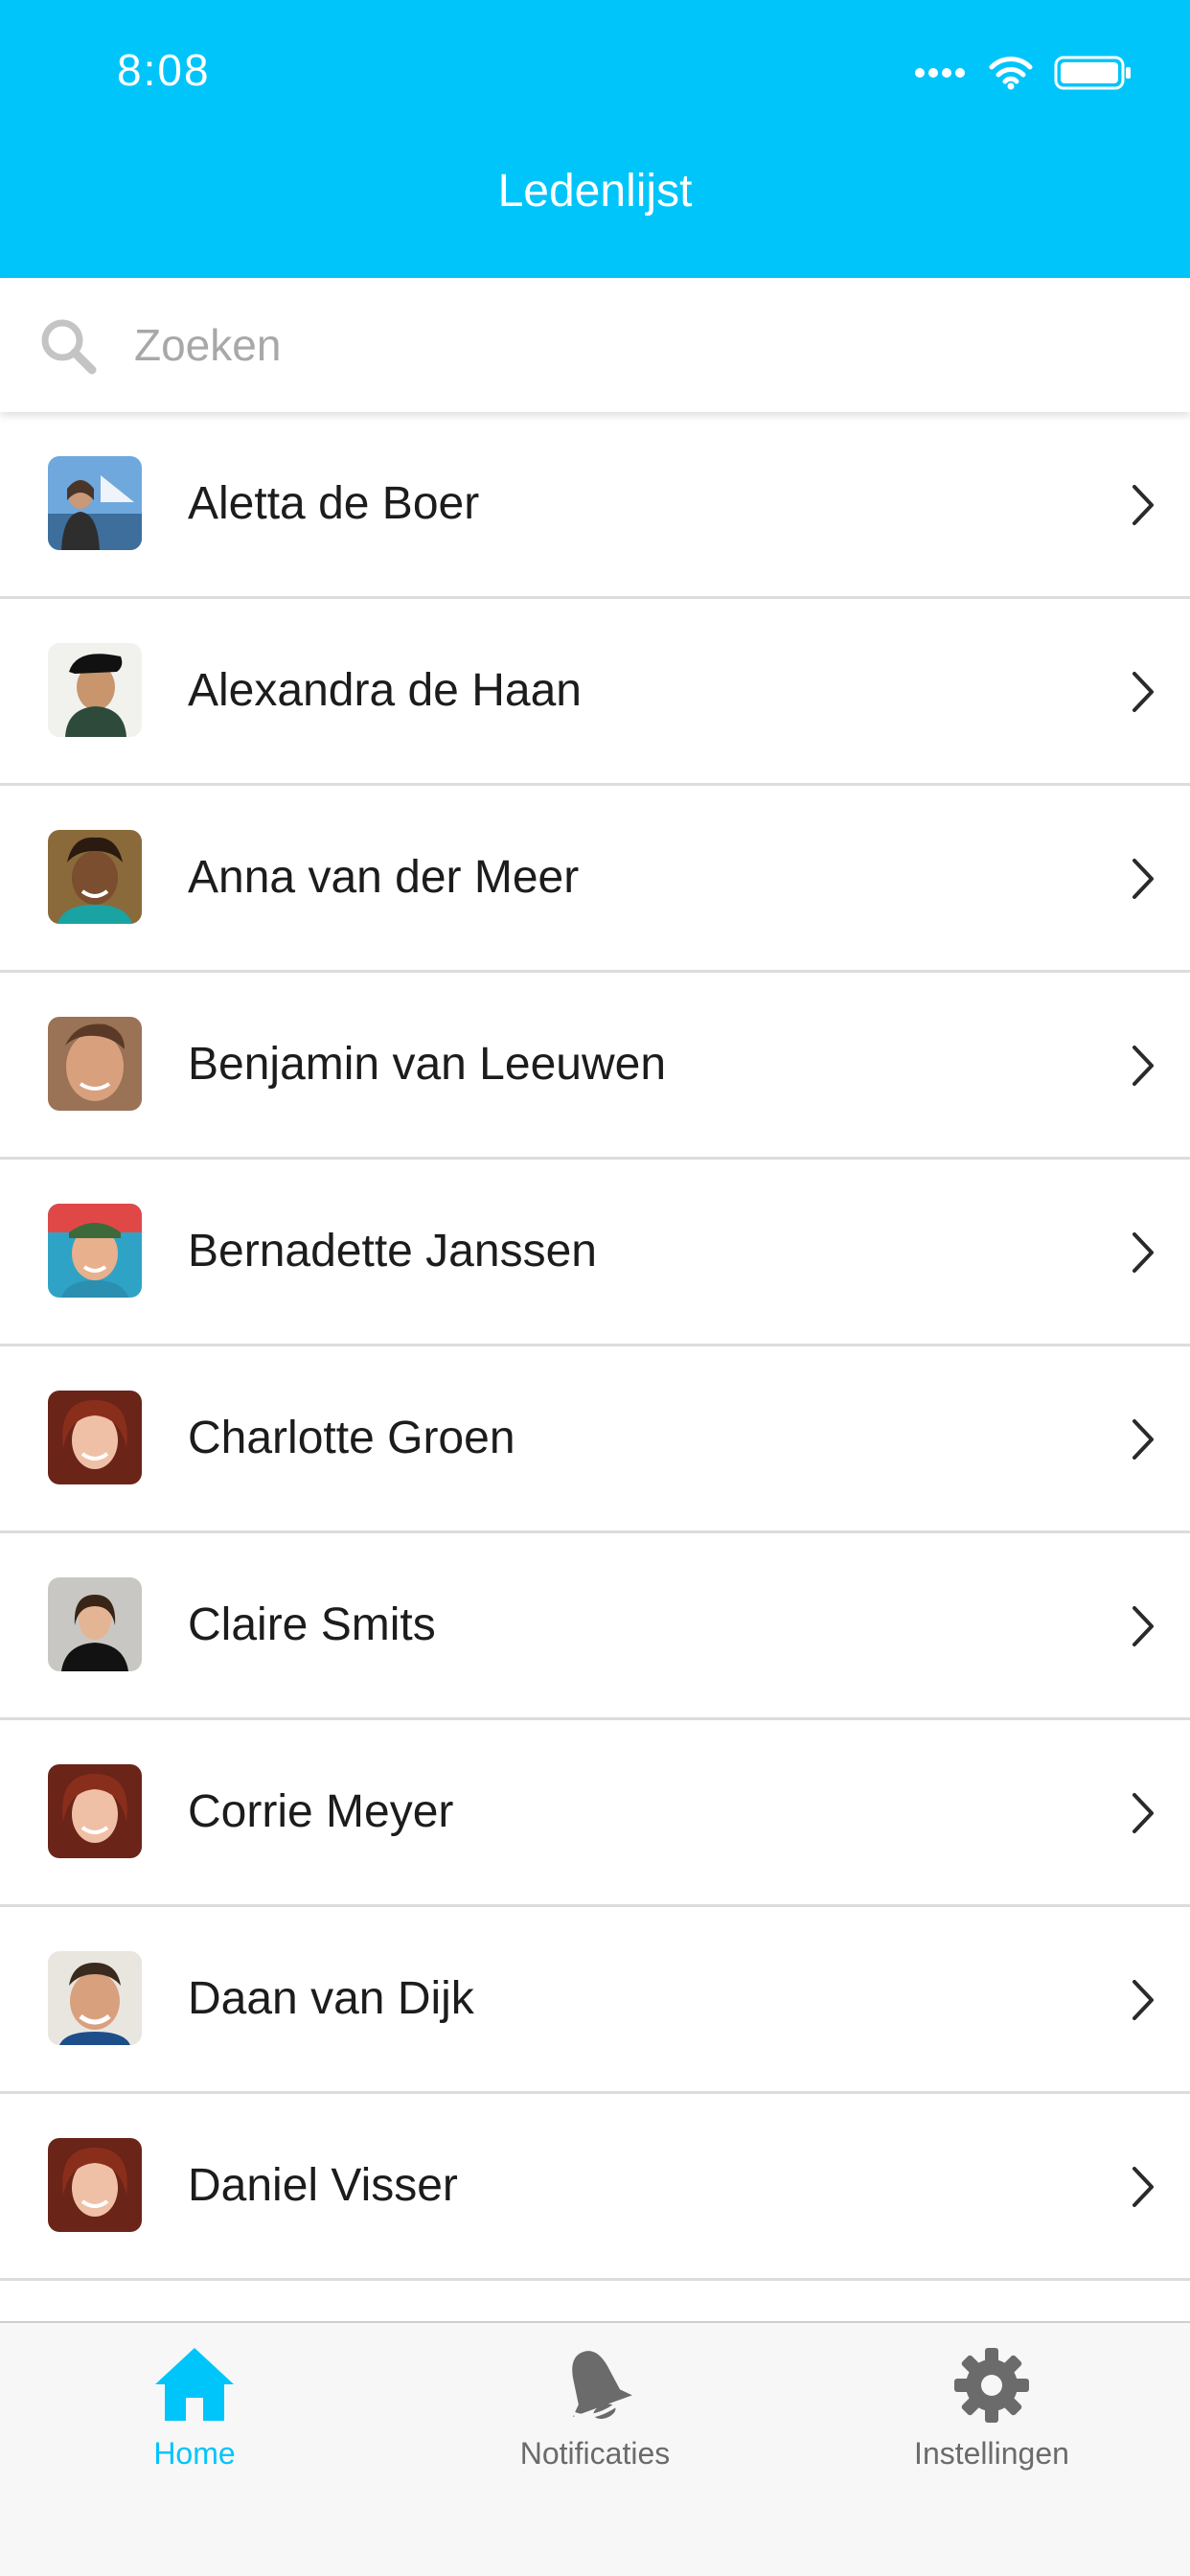 This screenshot has width=1190, height=2576. Describe the element at coordinates (595, 2000) in the screenshot. I see `list-item: Daan van Dijk` at that location.